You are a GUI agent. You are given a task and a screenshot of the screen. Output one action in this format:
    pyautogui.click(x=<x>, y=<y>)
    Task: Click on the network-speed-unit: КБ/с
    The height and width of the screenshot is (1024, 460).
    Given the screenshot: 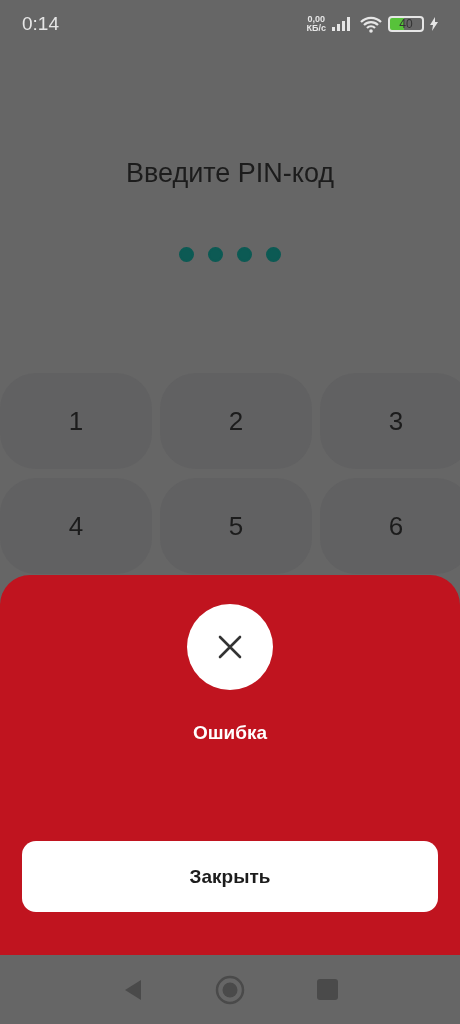 What is the action you would take?
    pyautogui.click(x=316, y=28)
    